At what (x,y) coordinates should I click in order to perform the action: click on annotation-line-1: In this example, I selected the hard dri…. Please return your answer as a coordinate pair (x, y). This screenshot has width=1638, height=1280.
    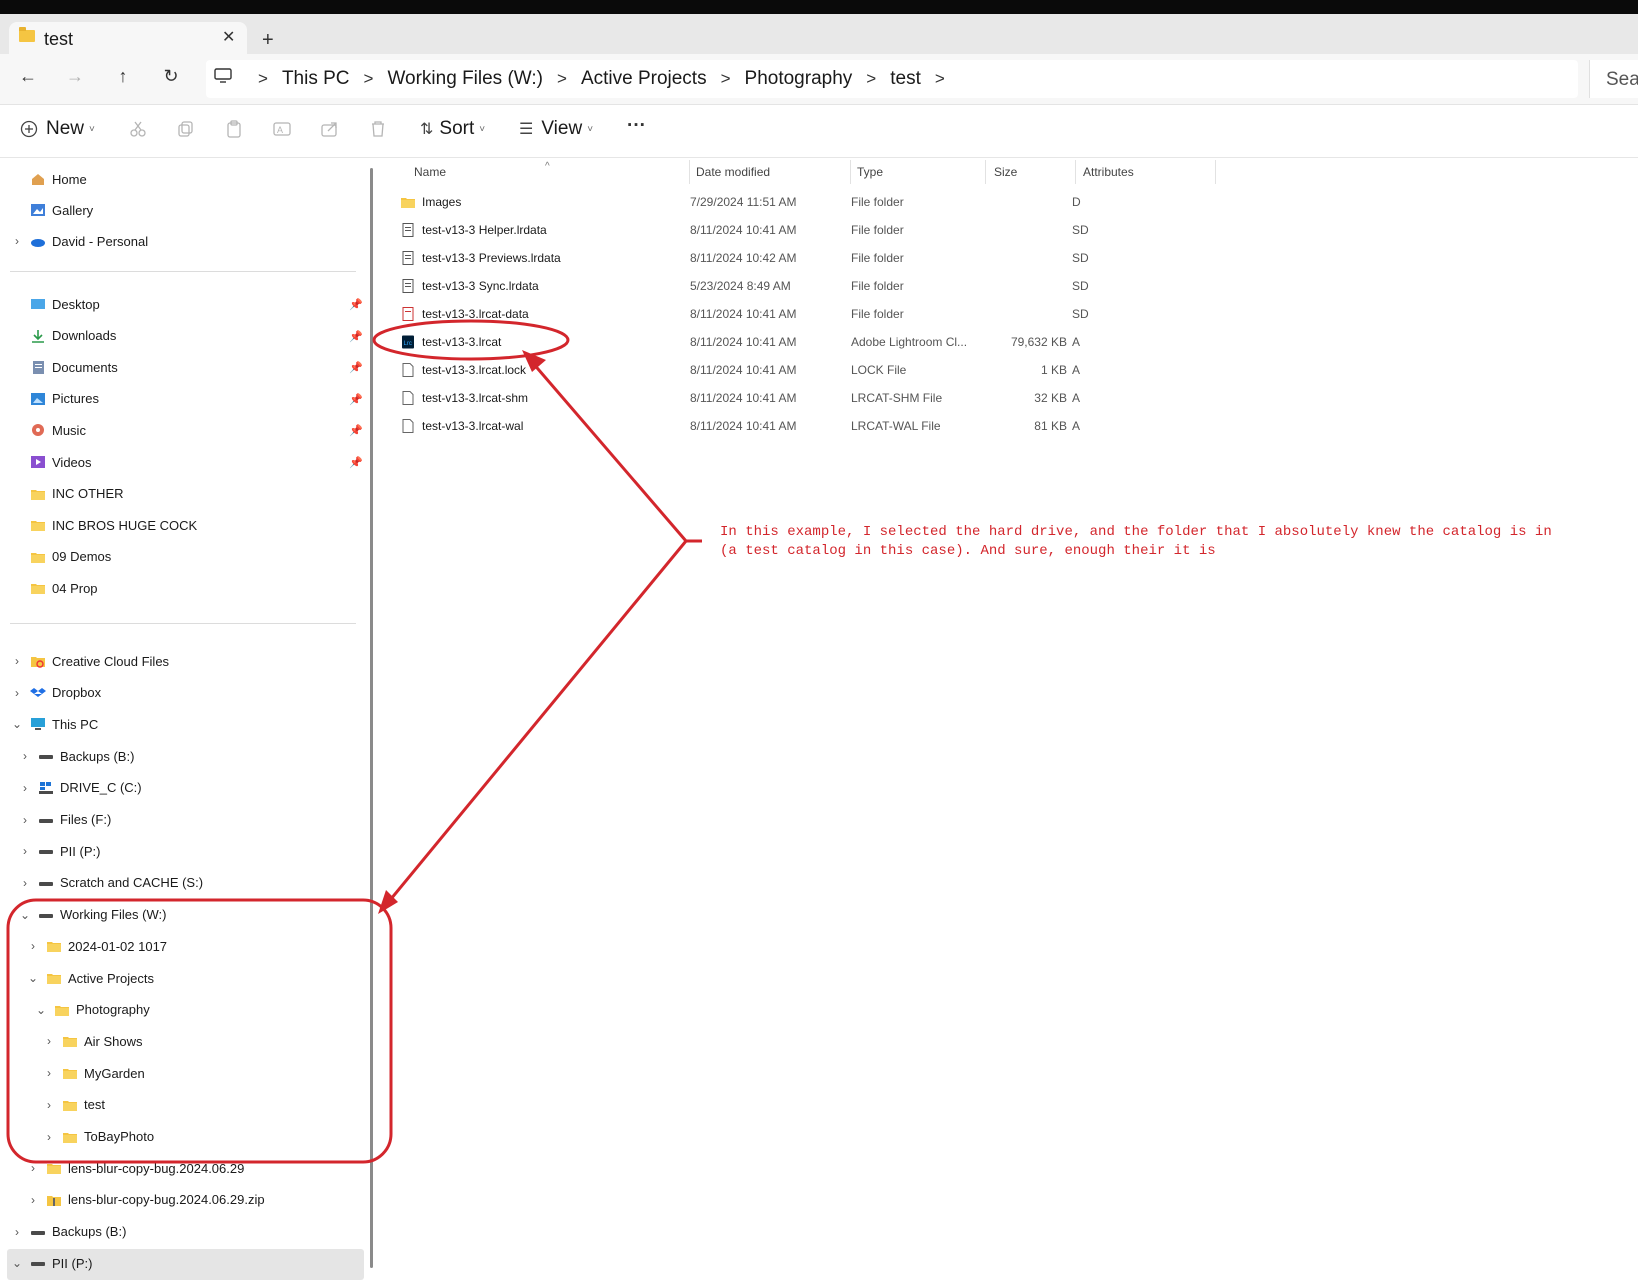
    Looking at the image, I should click on (1136, 532).